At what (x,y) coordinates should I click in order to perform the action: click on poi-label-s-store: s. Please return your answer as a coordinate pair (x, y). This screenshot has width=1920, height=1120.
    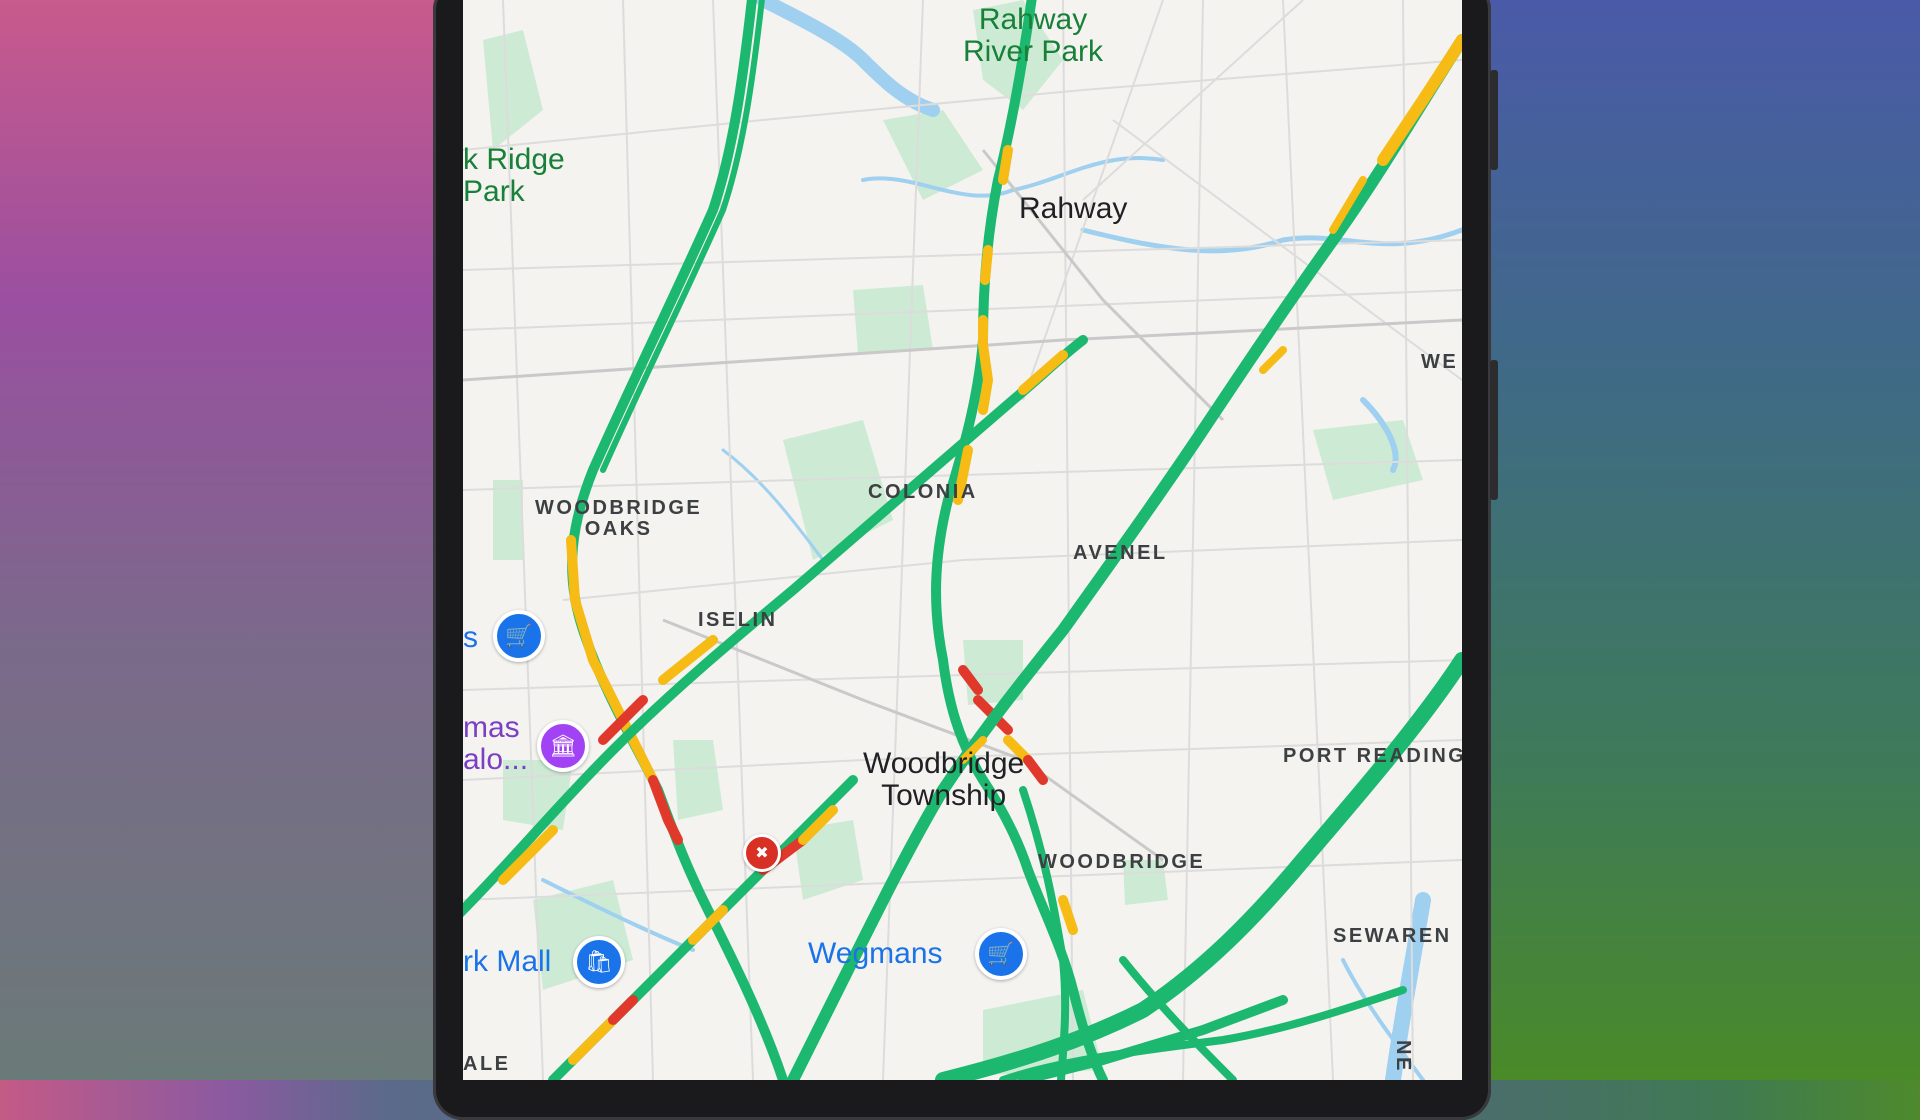
    Looking at the image, I should click on (470, 638).